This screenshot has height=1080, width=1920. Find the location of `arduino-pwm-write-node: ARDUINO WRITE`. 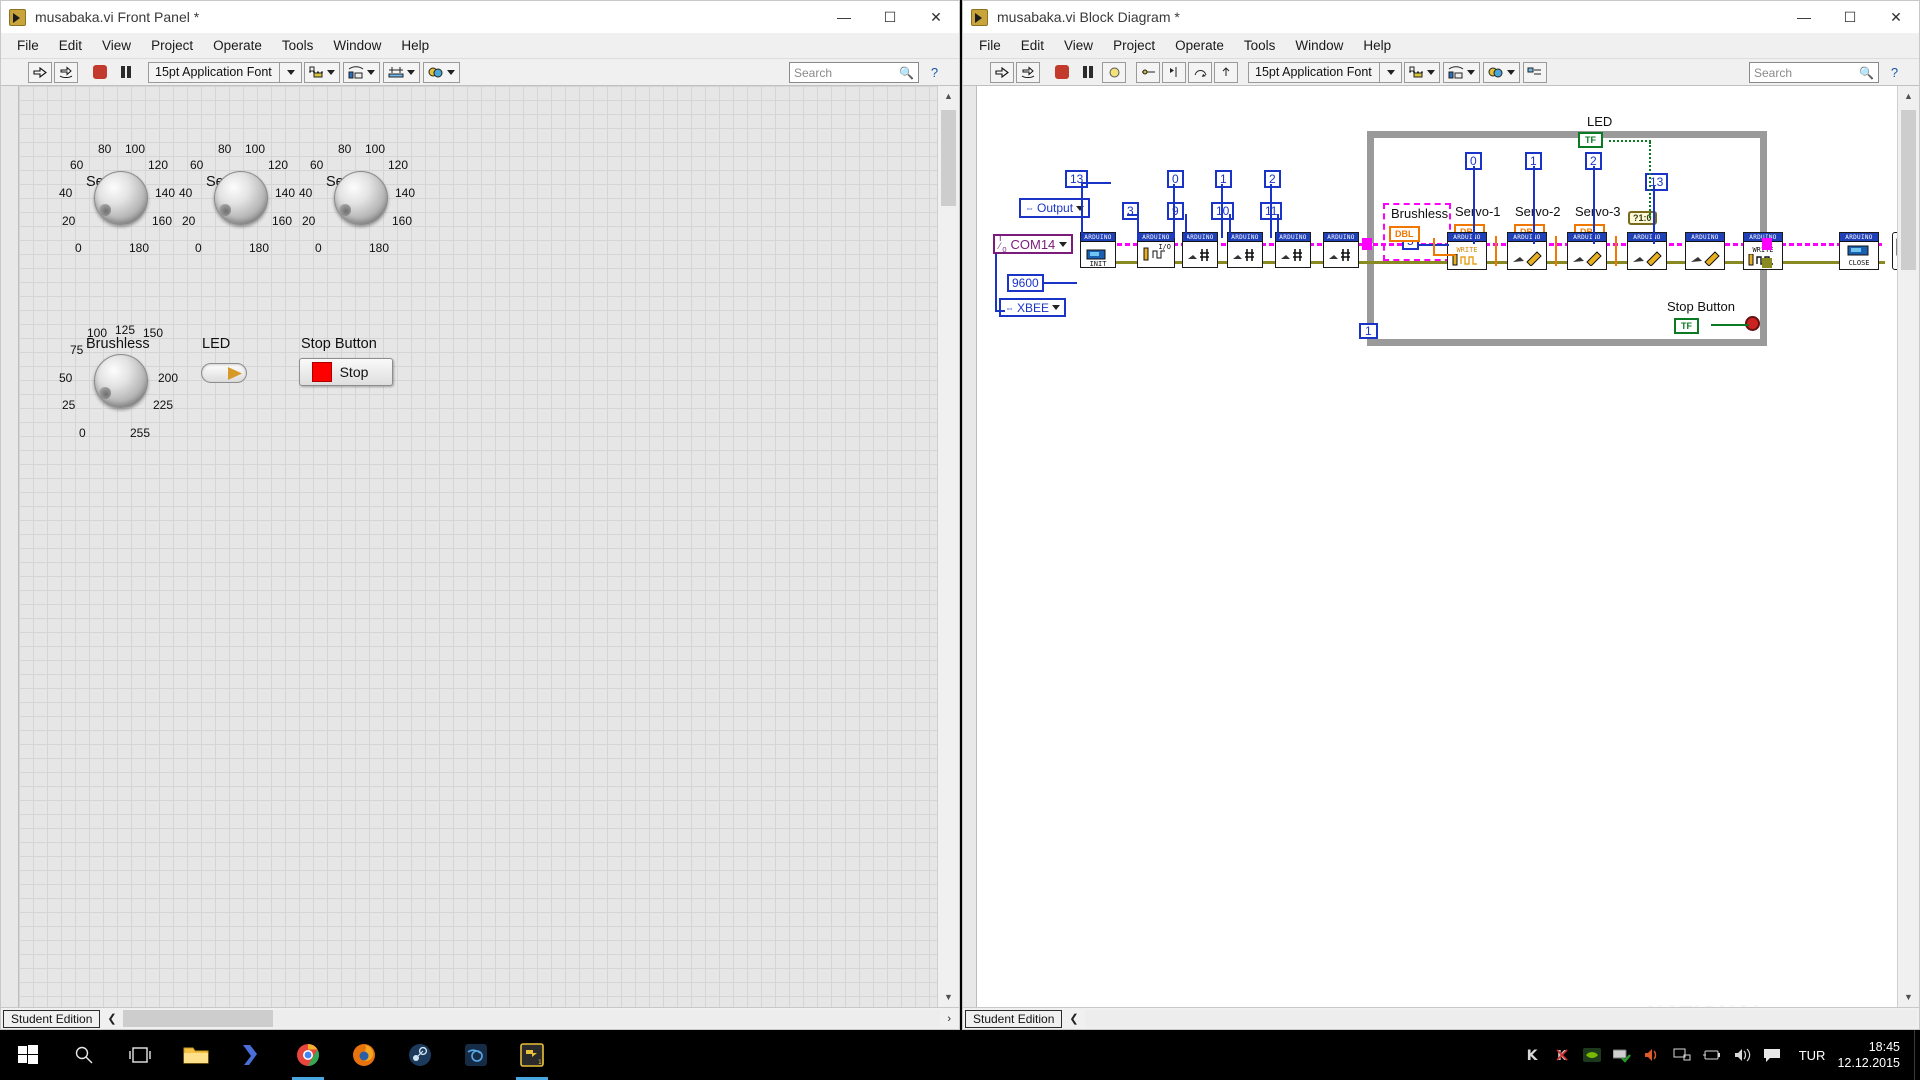

arduino-pwm-write-node: ARDUINO WRITE is located at coordinates (1467, 251).